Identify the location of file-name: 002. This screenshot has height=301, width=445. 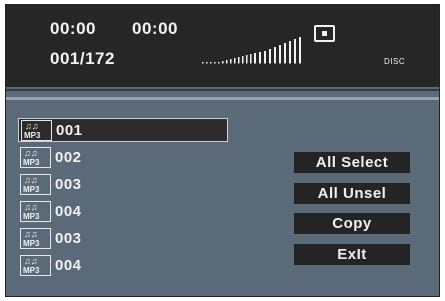
(68, 157).